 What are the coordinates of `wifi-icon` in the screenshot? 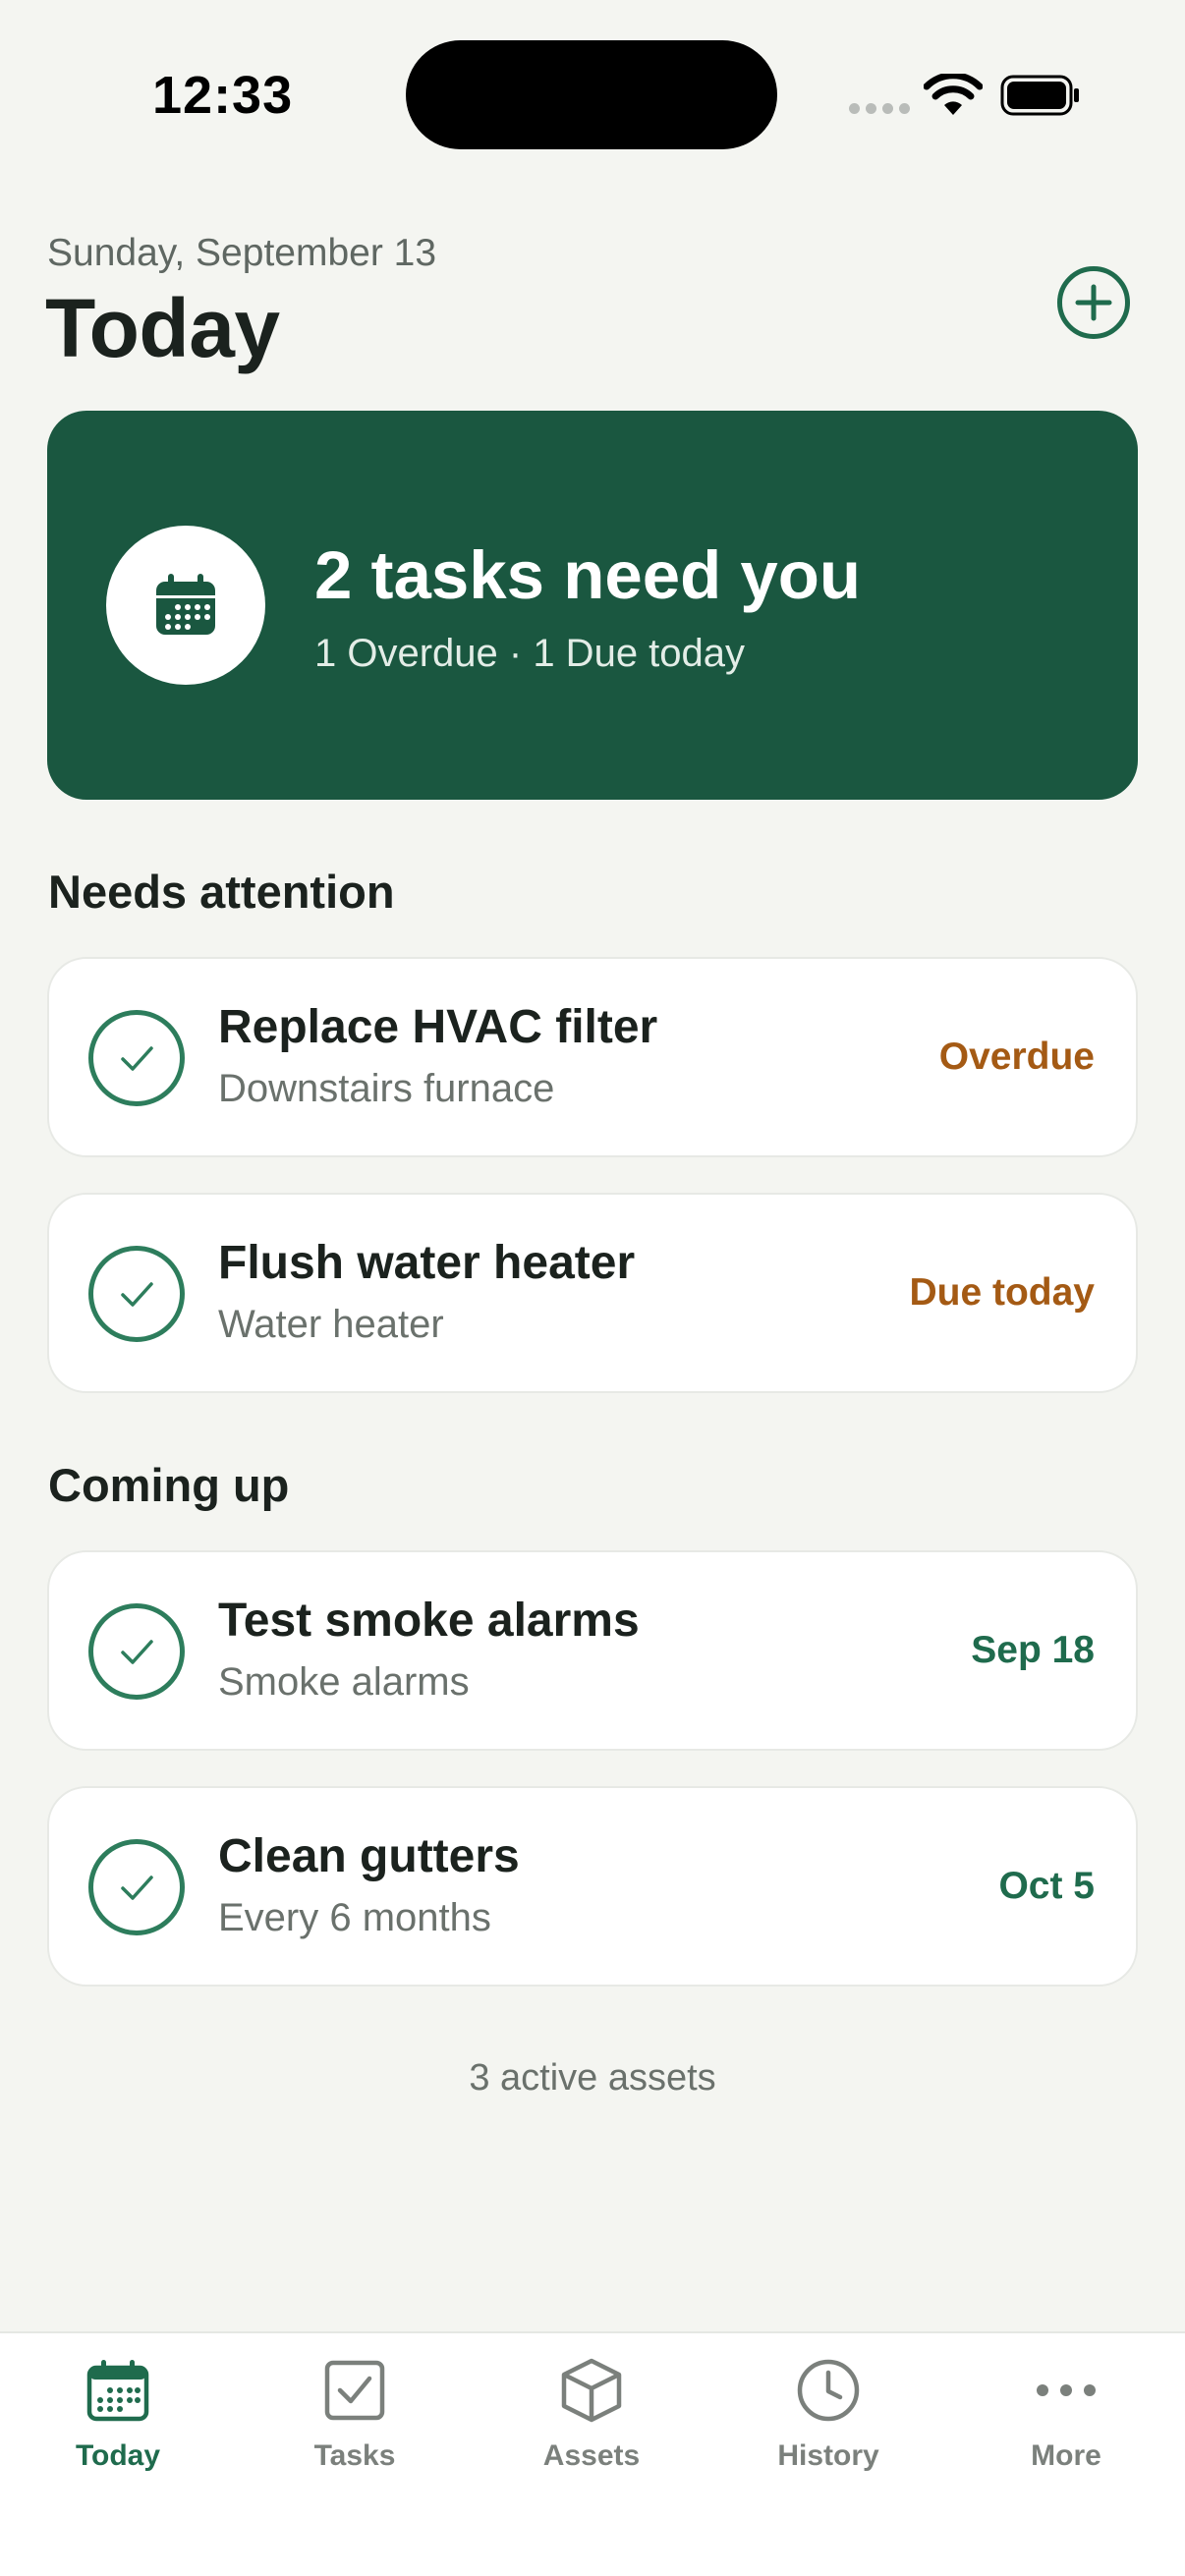 It's located at (954, 94).